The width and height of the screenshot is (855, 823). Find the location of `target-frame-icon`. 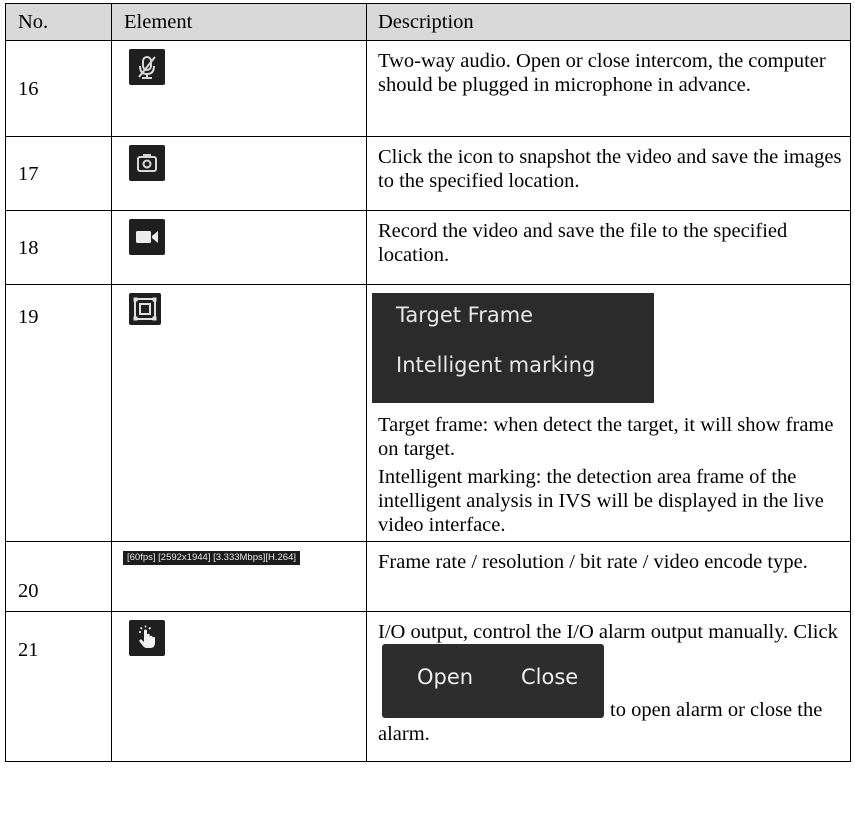

target-frame-icon is located at coordinates (145, 309).